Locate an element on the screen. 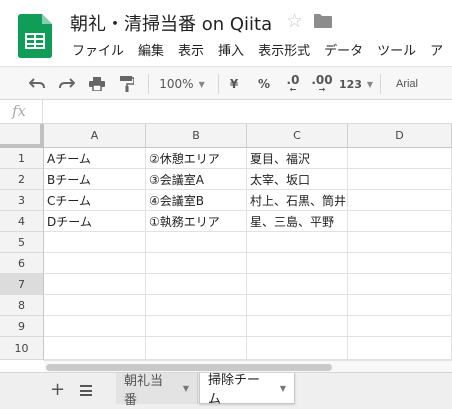  fx-icon: fx is located at coordinates (19, 111).